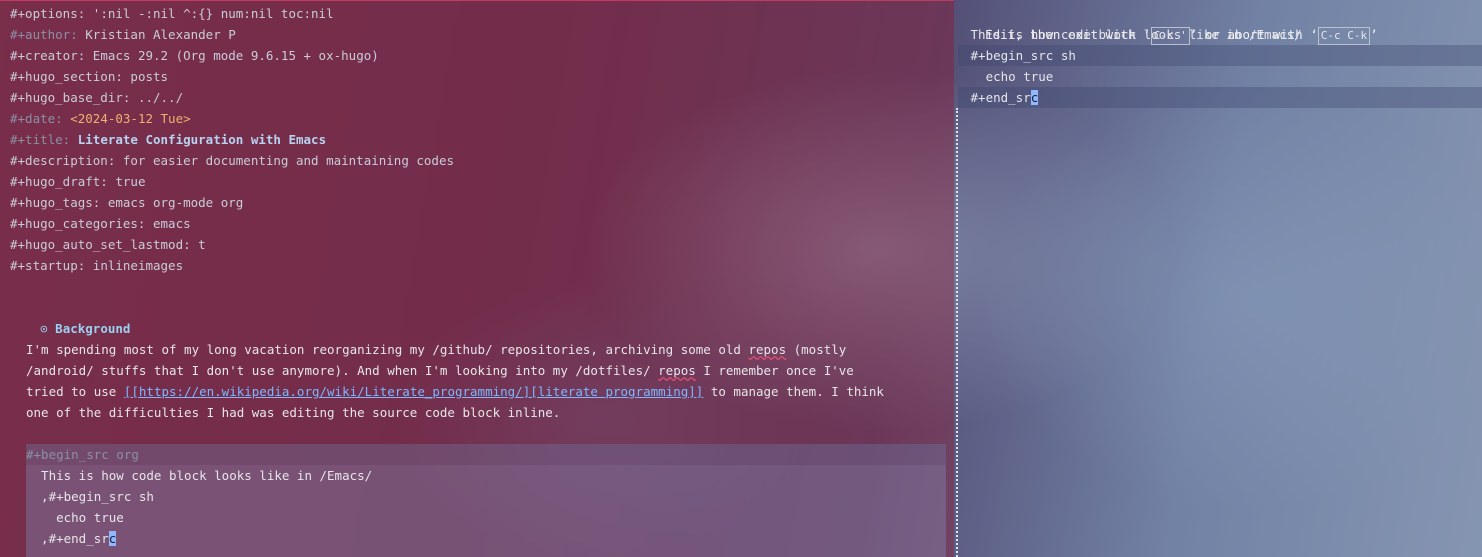 This screenshot has height=557, width=1482. I want to click on keyword-value: <2024-03-12 Tue>, so click(126, 118).